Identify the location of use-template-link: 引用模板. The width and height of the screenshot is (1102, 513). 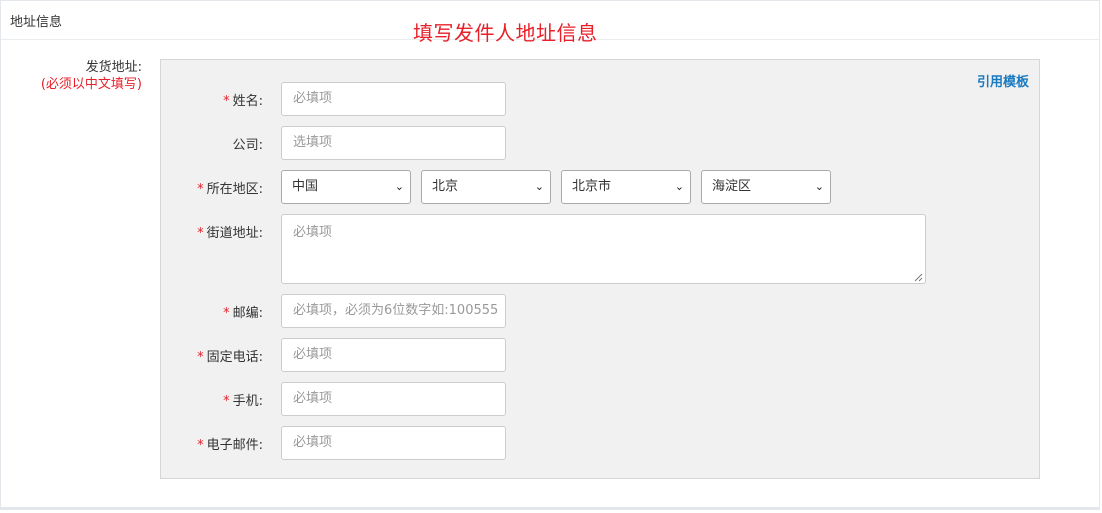
(1003, 80).